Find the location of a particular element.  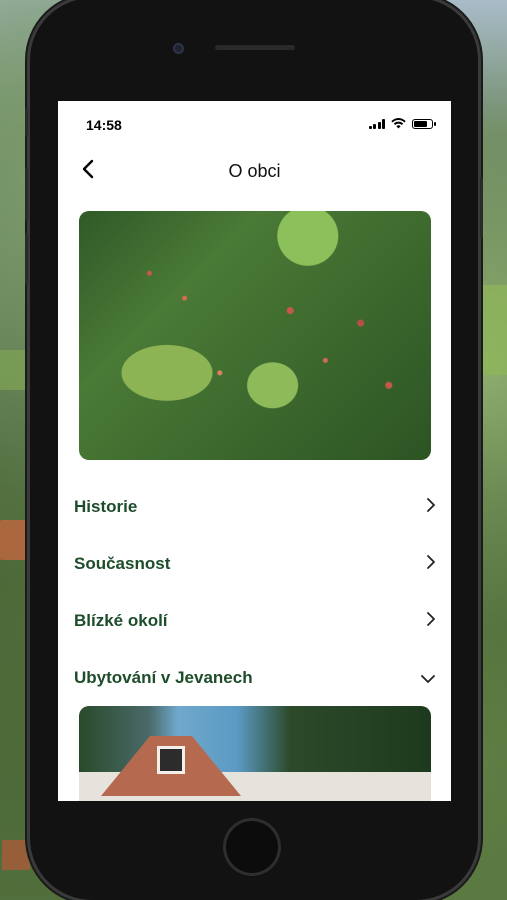

chevron-down-icon is located at coordinates (428, 678).